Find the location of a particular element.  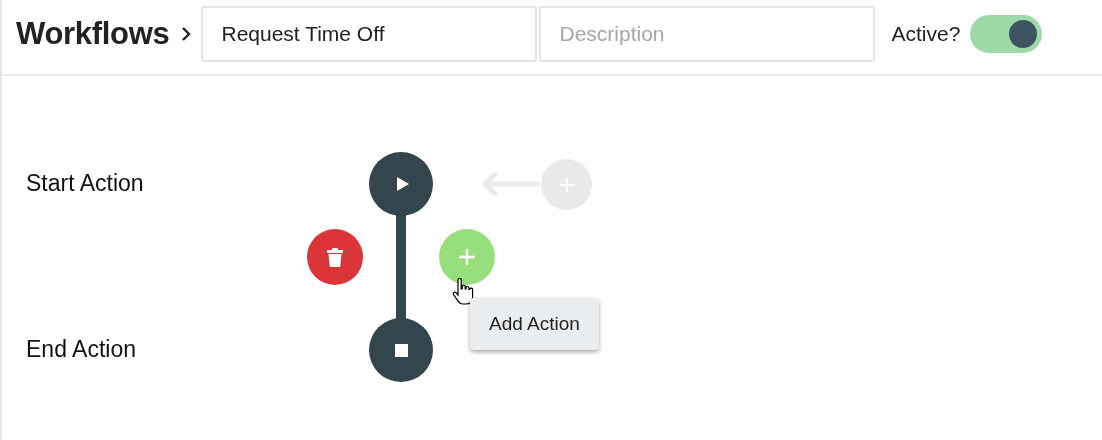

description-field: Description is located at coordinates (707, 34).